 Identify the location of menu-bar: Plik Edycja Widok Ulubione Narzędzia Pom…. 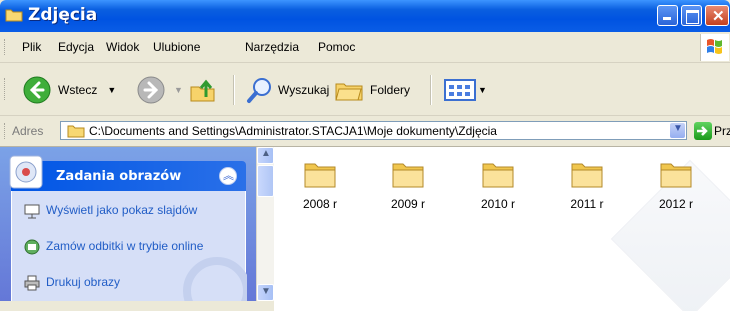
(365, 47).